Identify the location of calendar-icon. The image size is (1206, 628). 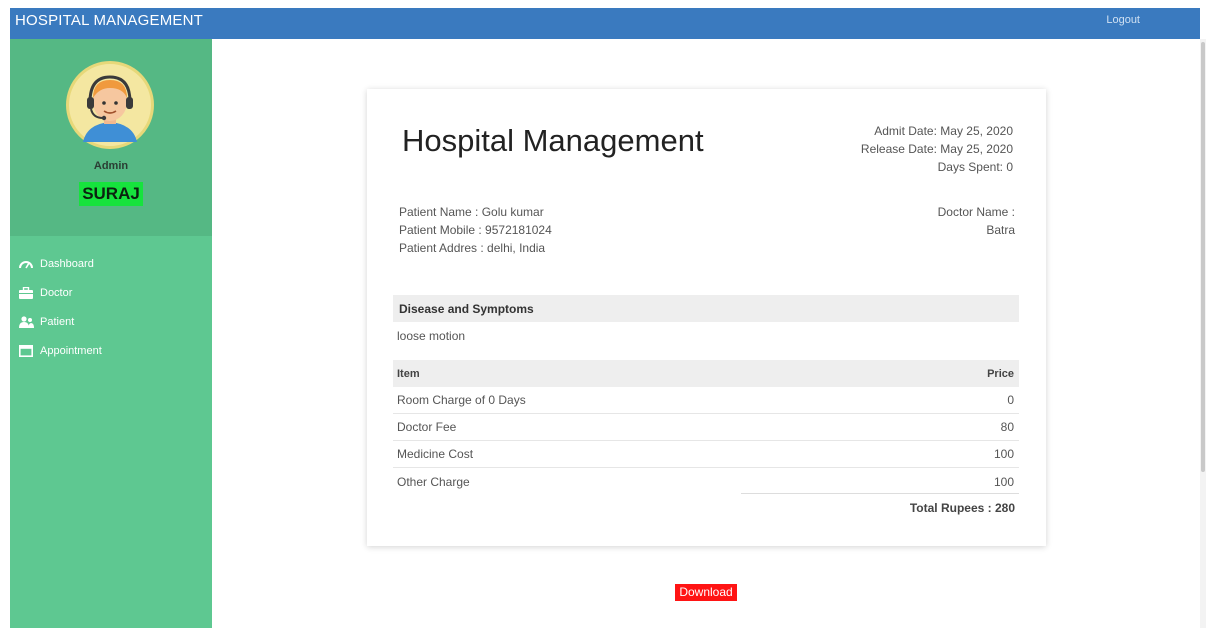
(26, 350).